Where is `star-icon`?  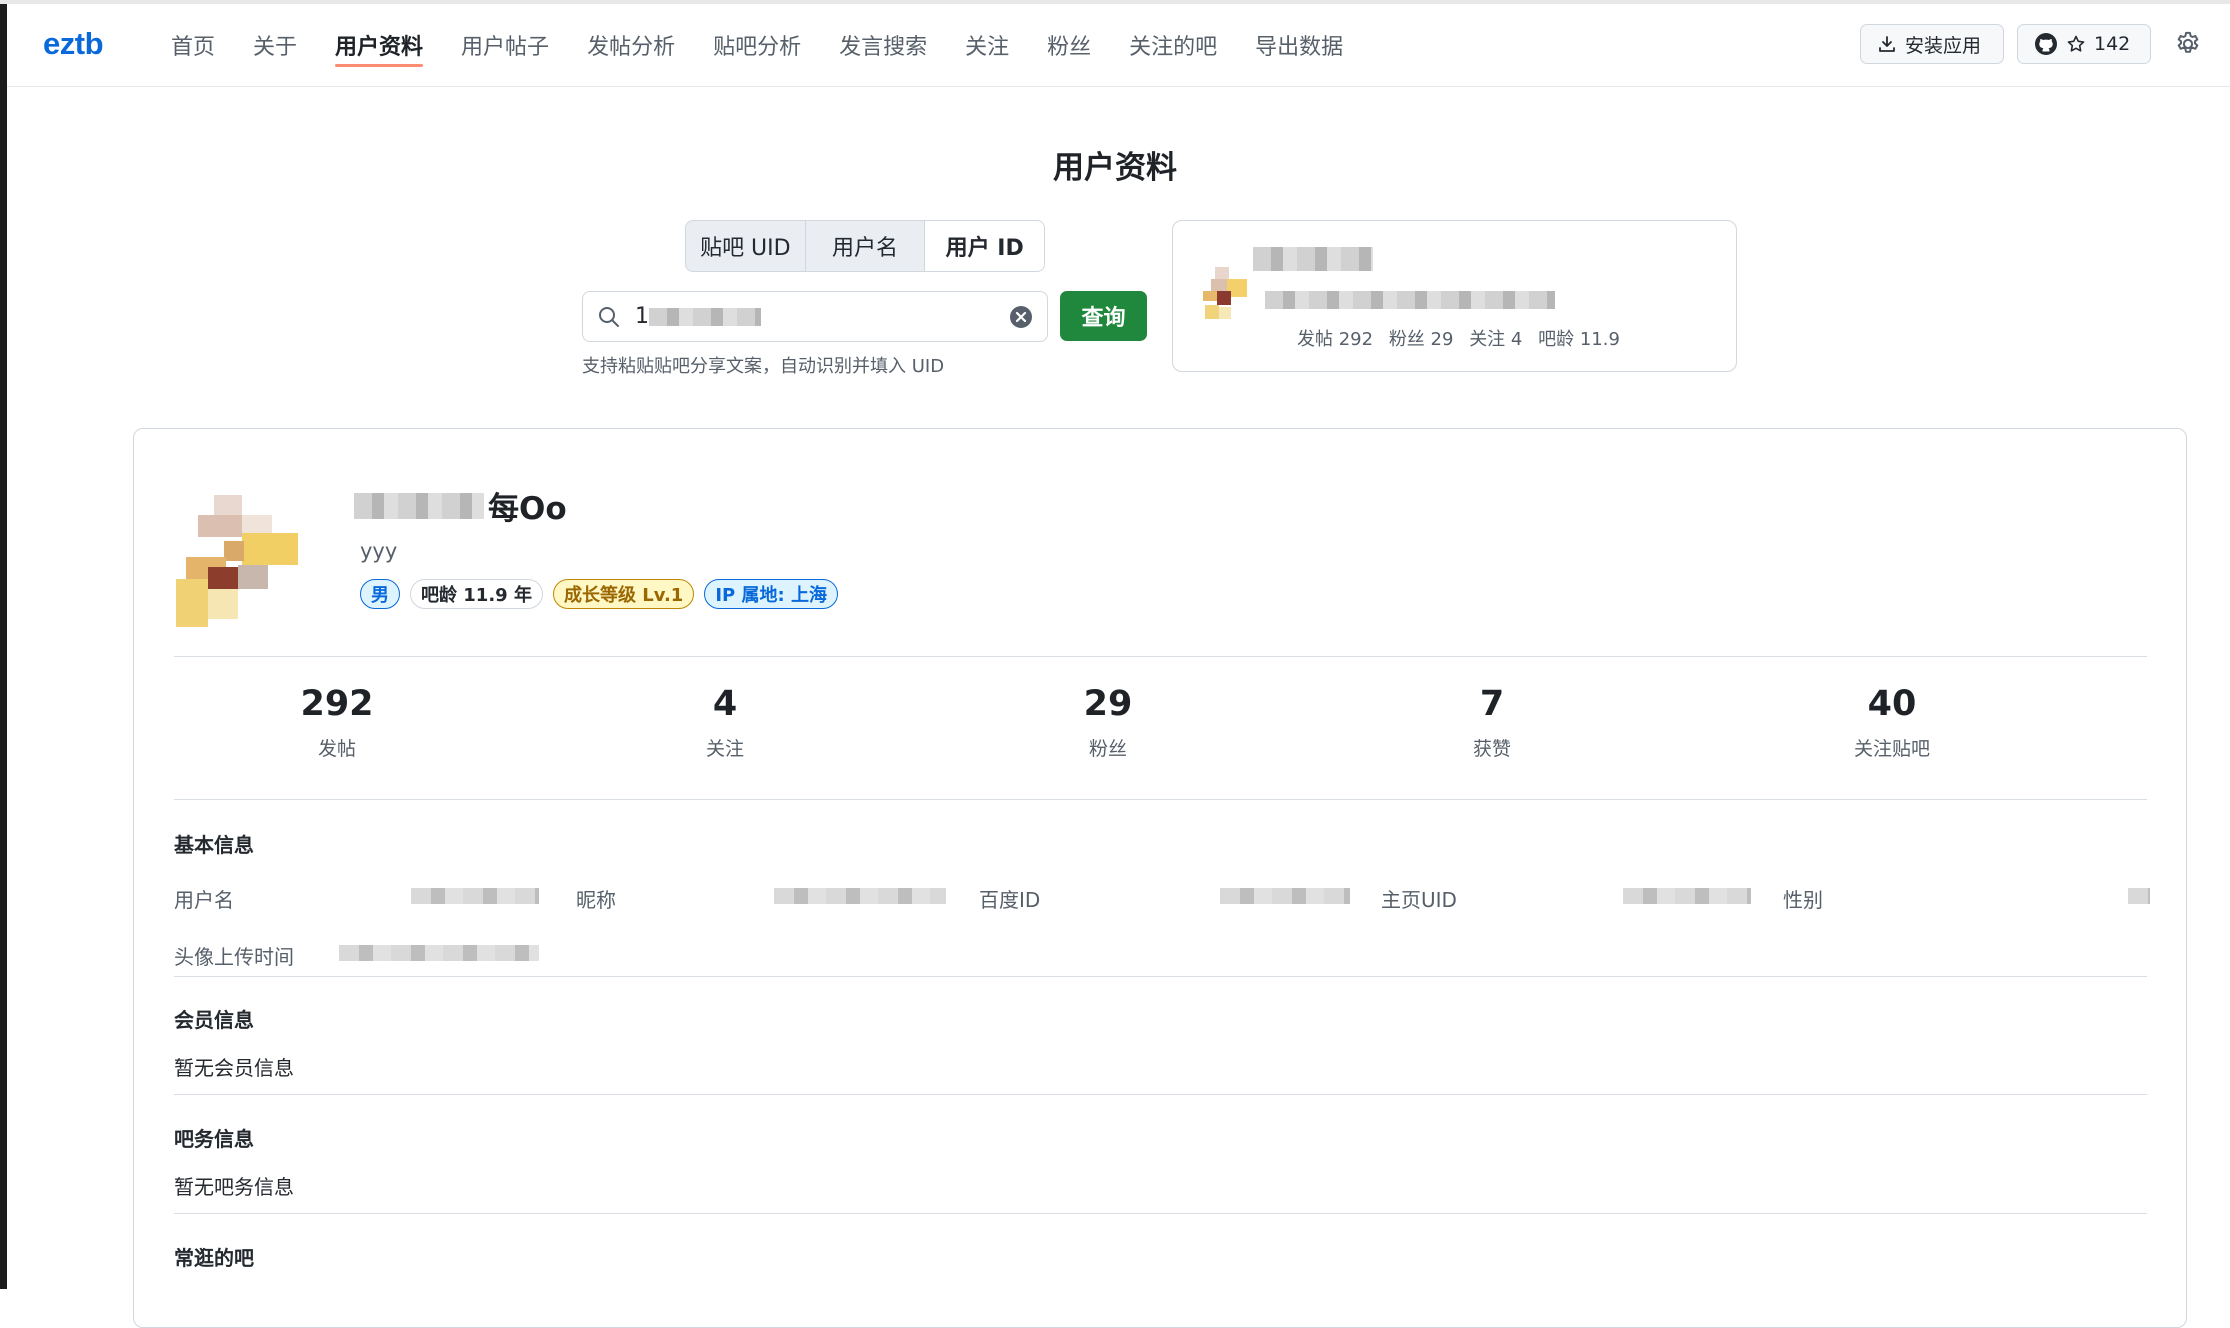 star-icon is located at coordinates (2076, 43).